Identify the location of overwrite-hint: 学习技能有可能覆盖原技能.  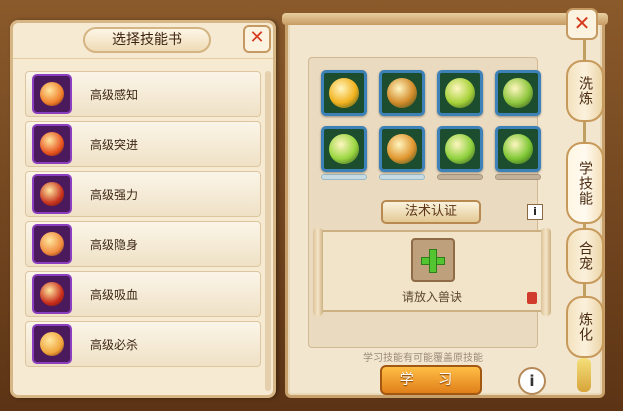
(423, 358).